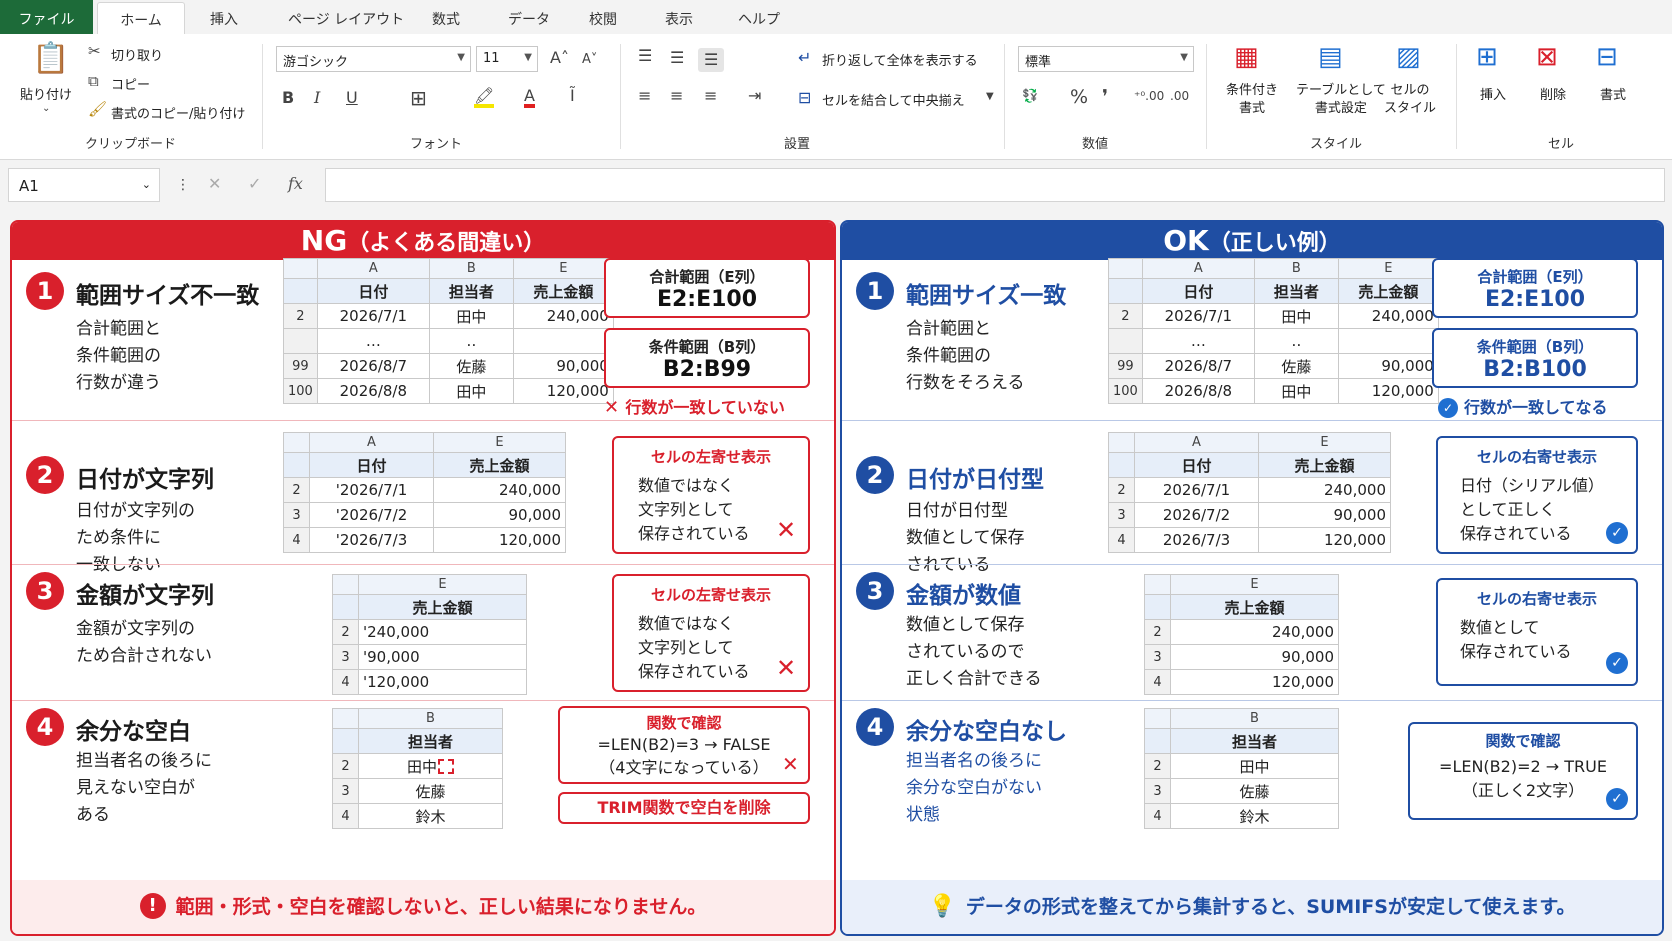  Describe the element at coordinates (1079, 97) in the screenshot. I see `percent-icon: %` at that location.